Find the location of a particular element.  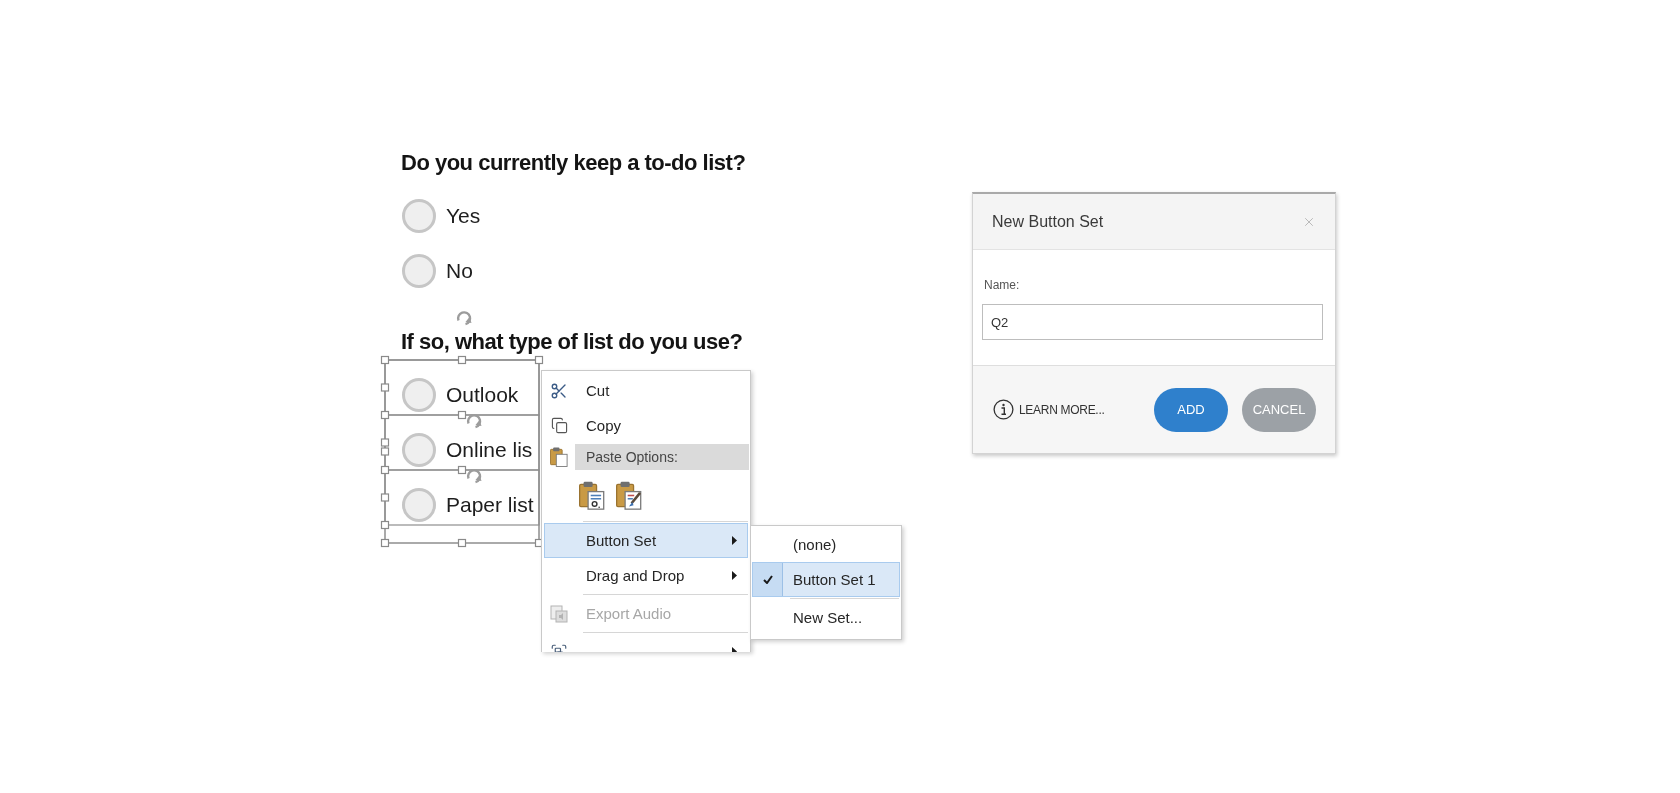

menu-item: Copy is located at coordinates (646, 425).